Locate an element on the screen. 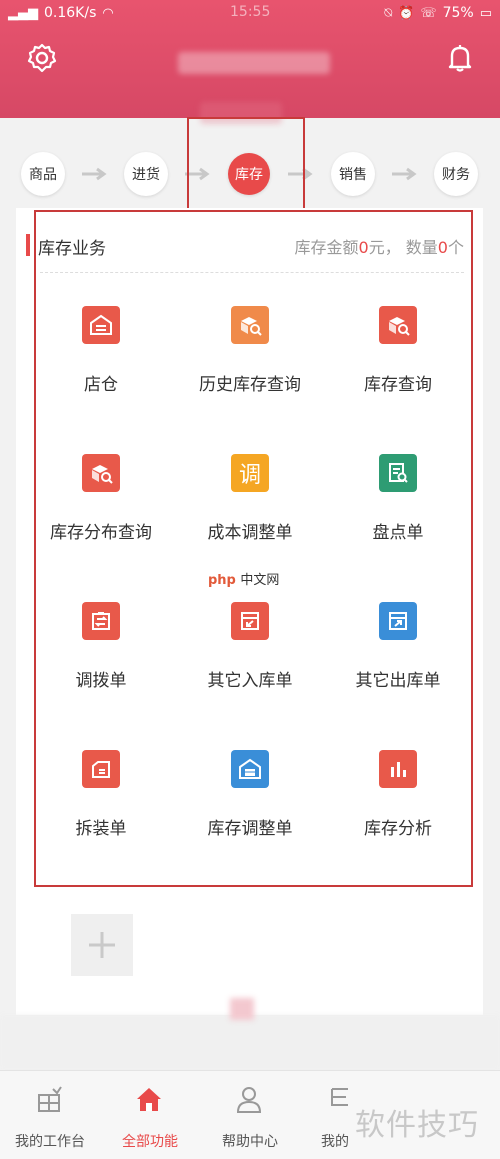  status-bar: ▂▄▆ 0.16K/s ◠ 15:55 ⍉ ⏰ ☏ 75% ▭ is located at coordinates (250, 13).